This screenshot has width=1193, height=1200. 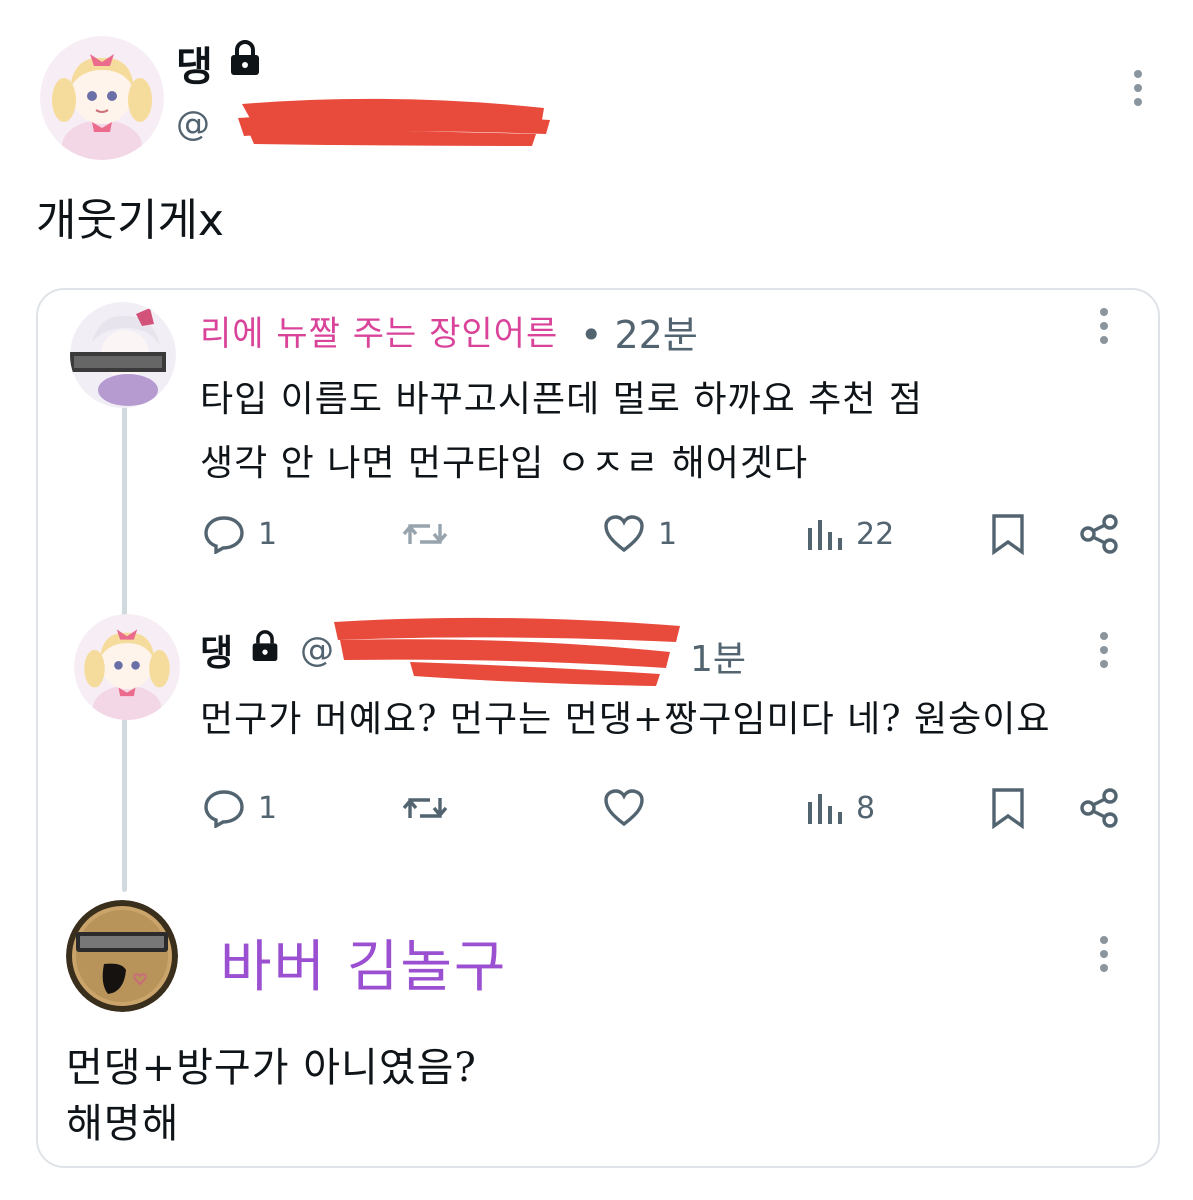 What do you see at coordinates (639, 331) in the screenshot?
I see `reply-timestamp: • 22분` at bounding box center [639, 331].